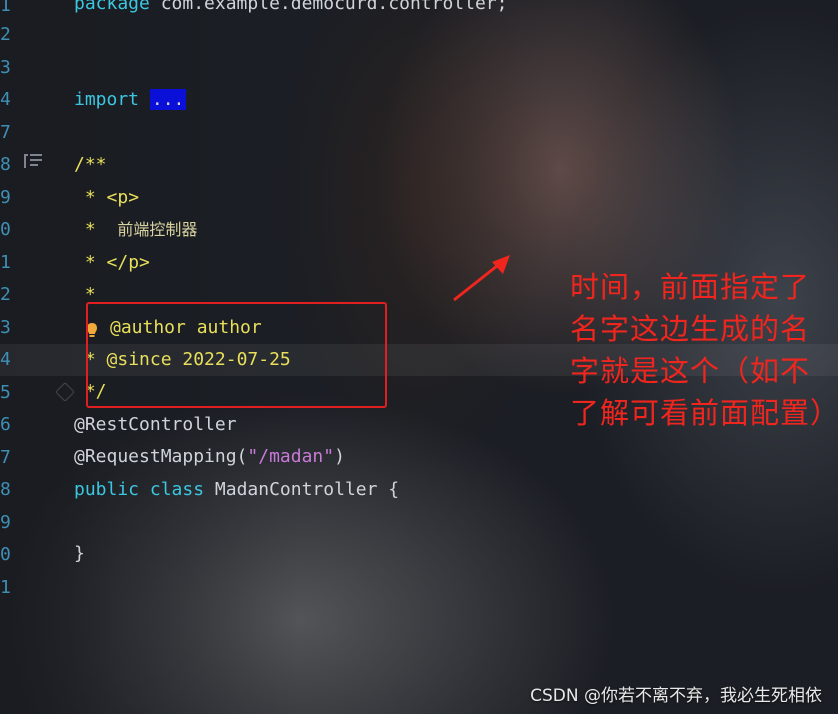  Describe the element at coordinates (123, 197) in the screenshot. I see `doc-html-tag: <p>` at that location.